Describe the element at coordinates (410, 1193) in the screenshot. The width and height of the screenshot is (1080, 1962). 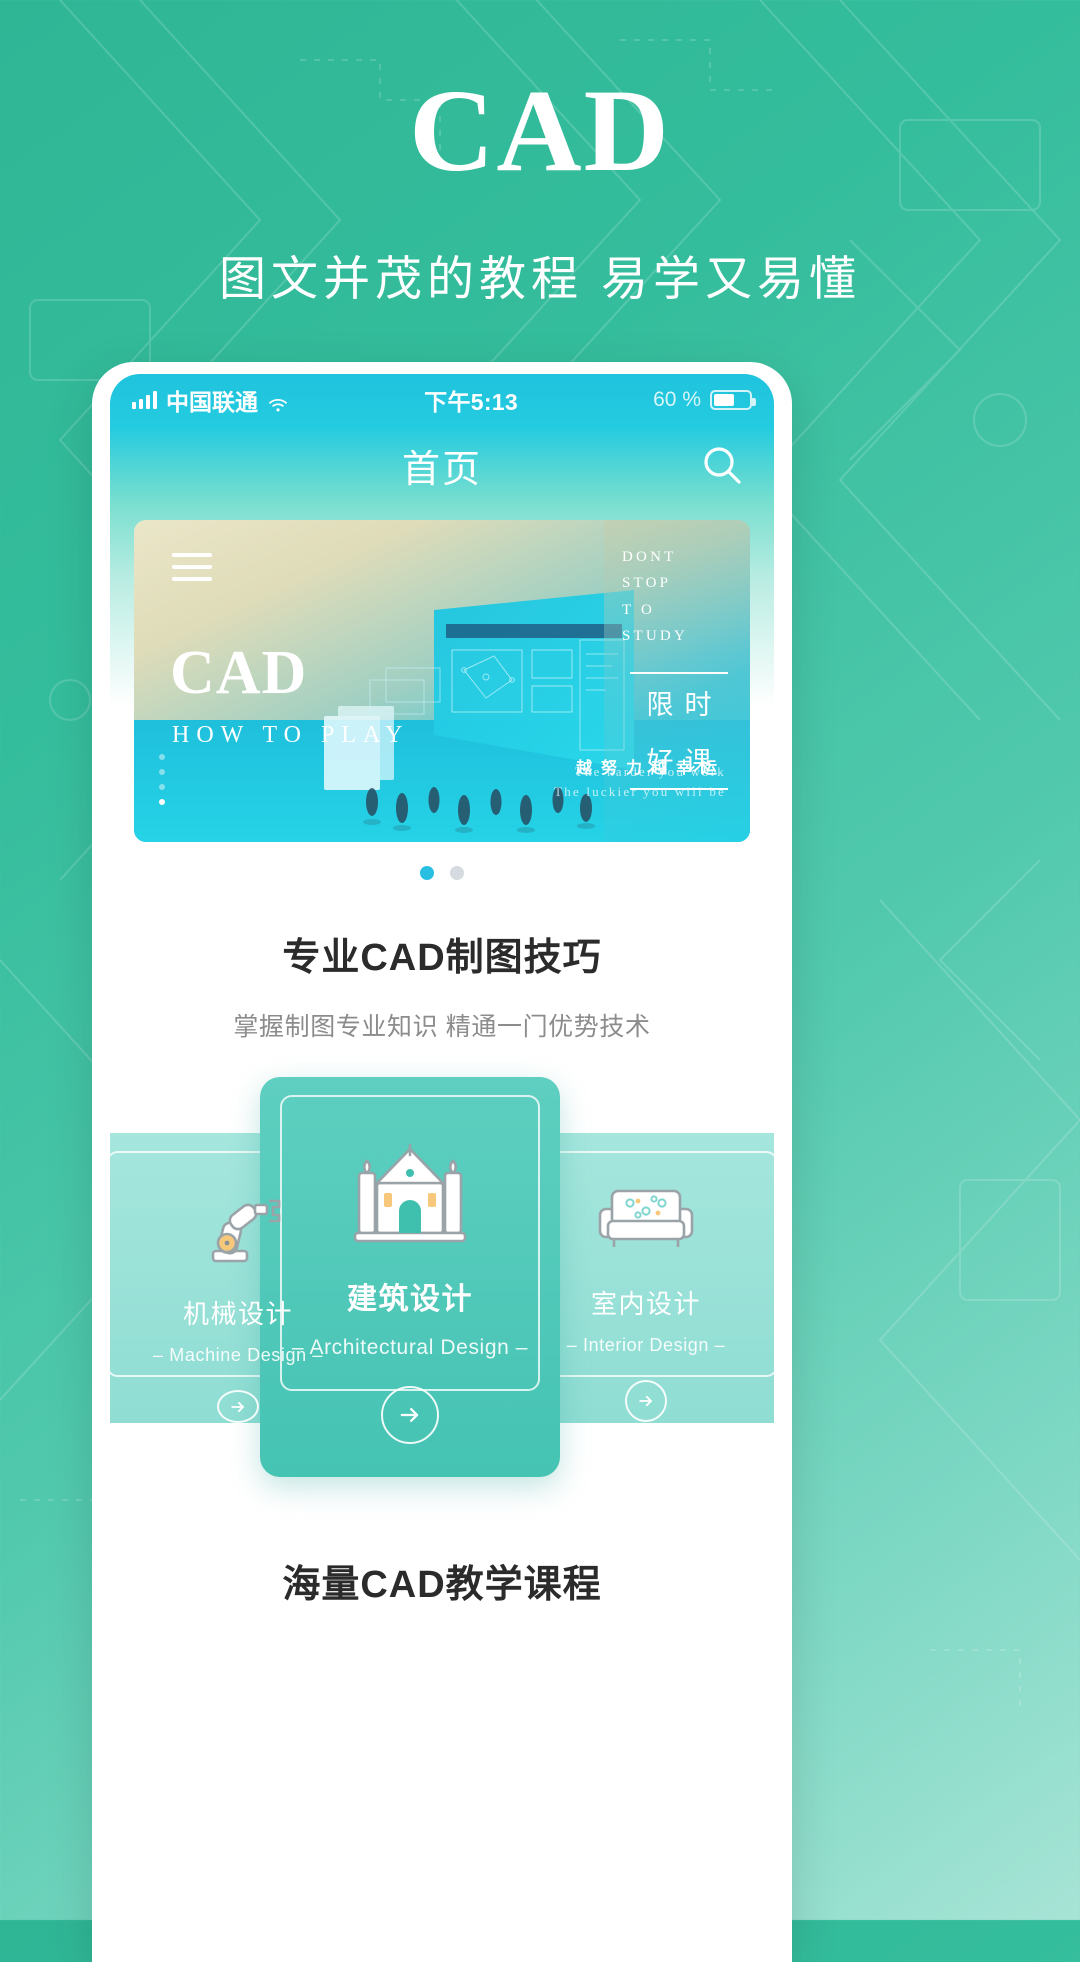
I see `building-icon` at that location.